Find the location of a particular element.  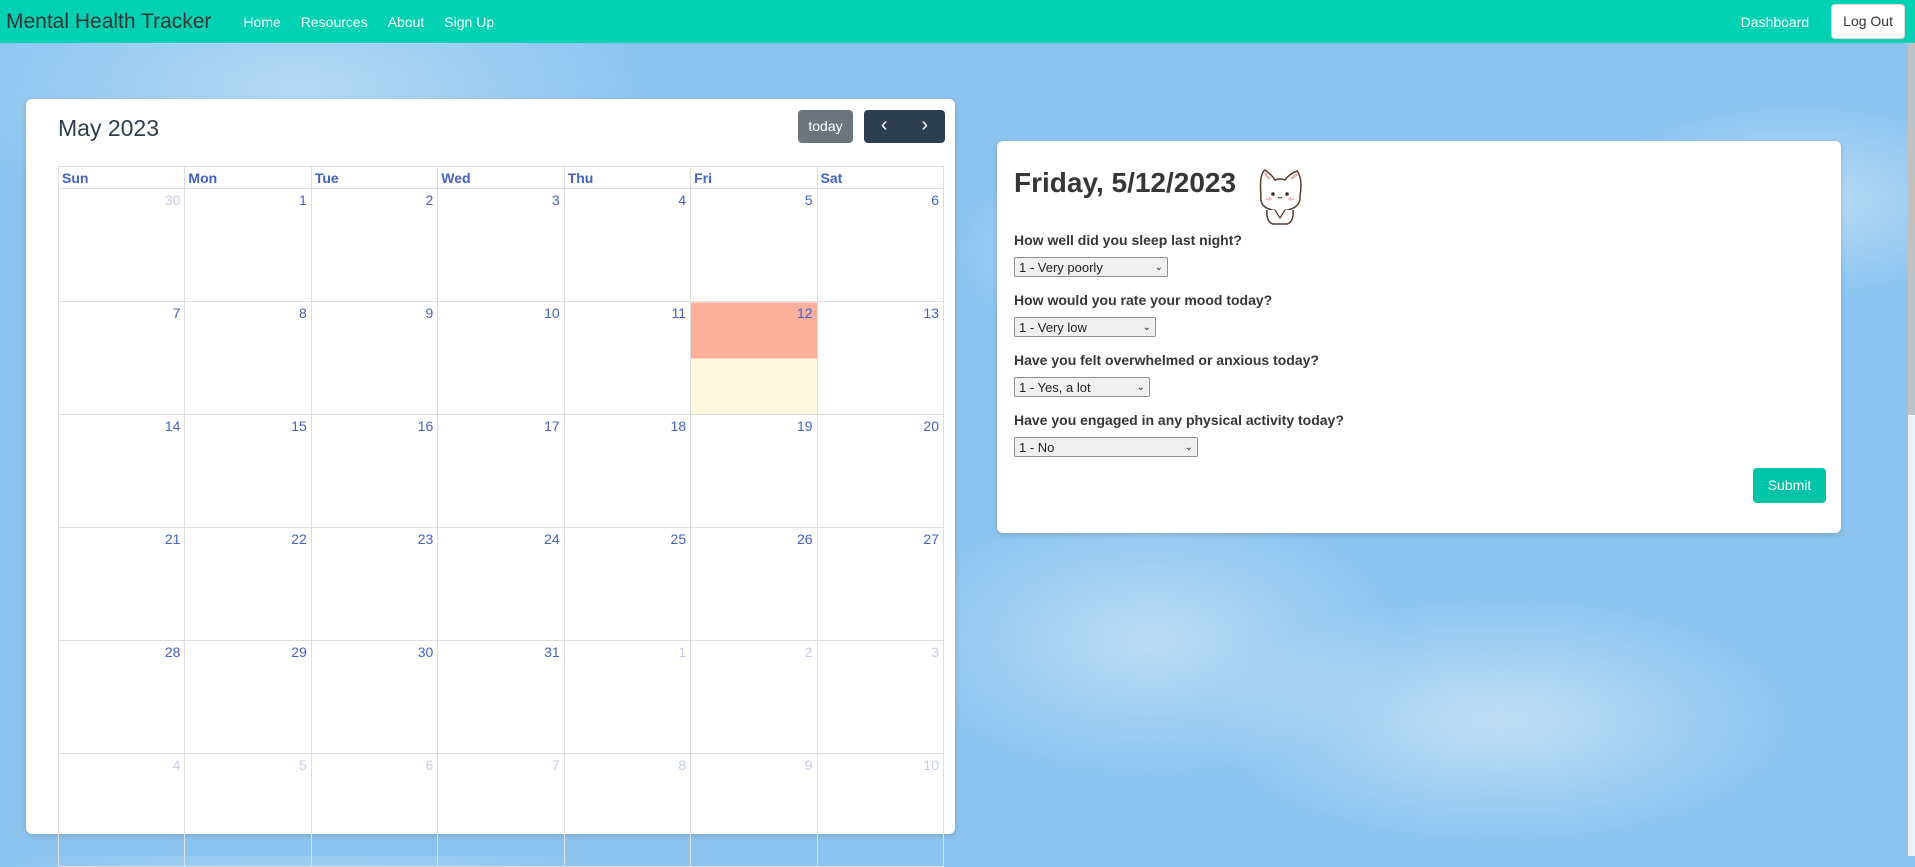

nav-resources: Resources is located at coordinates (334, 22).